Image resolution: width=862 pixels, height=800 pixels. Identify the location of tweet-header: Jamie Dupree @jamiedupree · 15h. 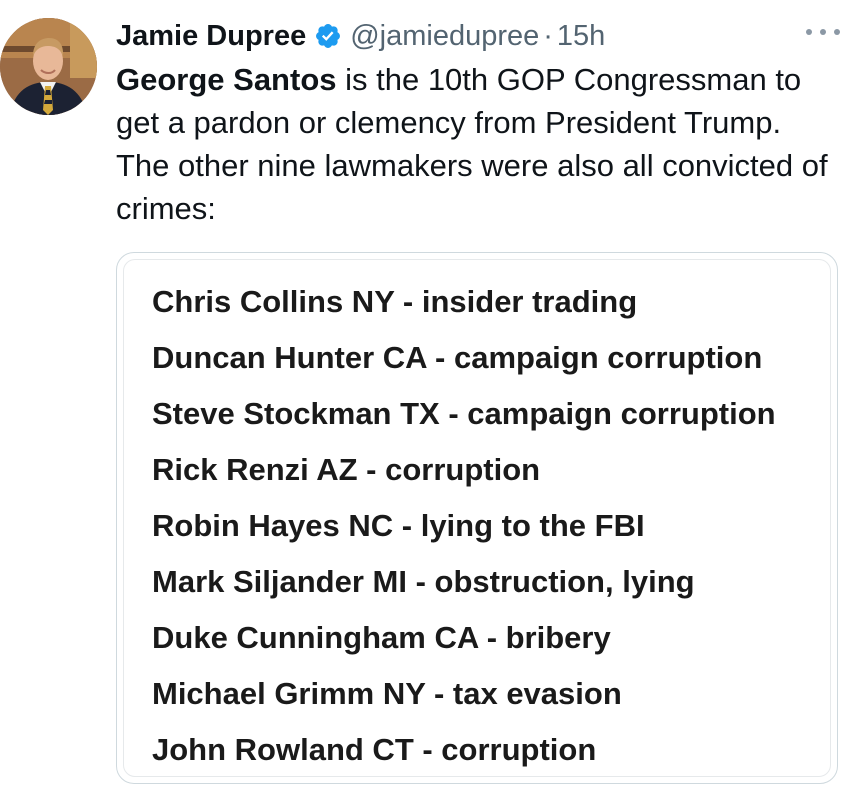
(360, 36).